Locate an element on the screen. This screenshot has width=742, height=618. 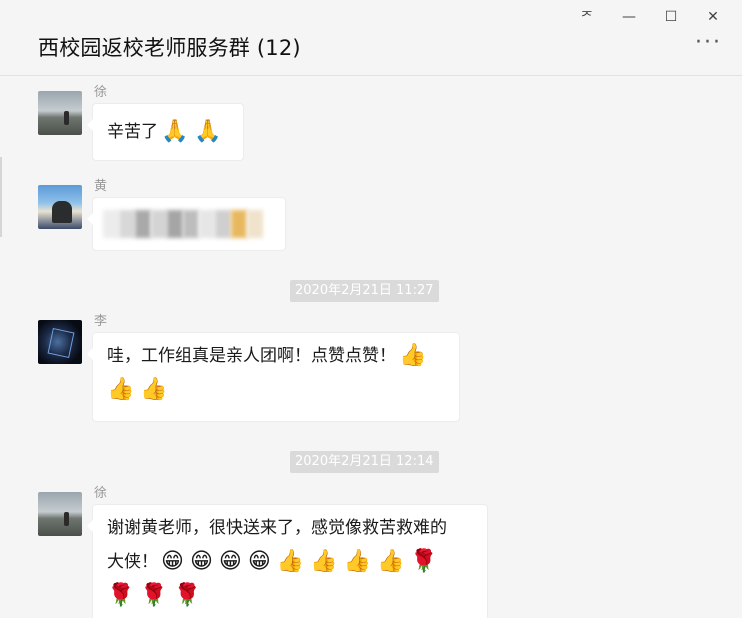
blurred-content is located at coordinates (183, 224).